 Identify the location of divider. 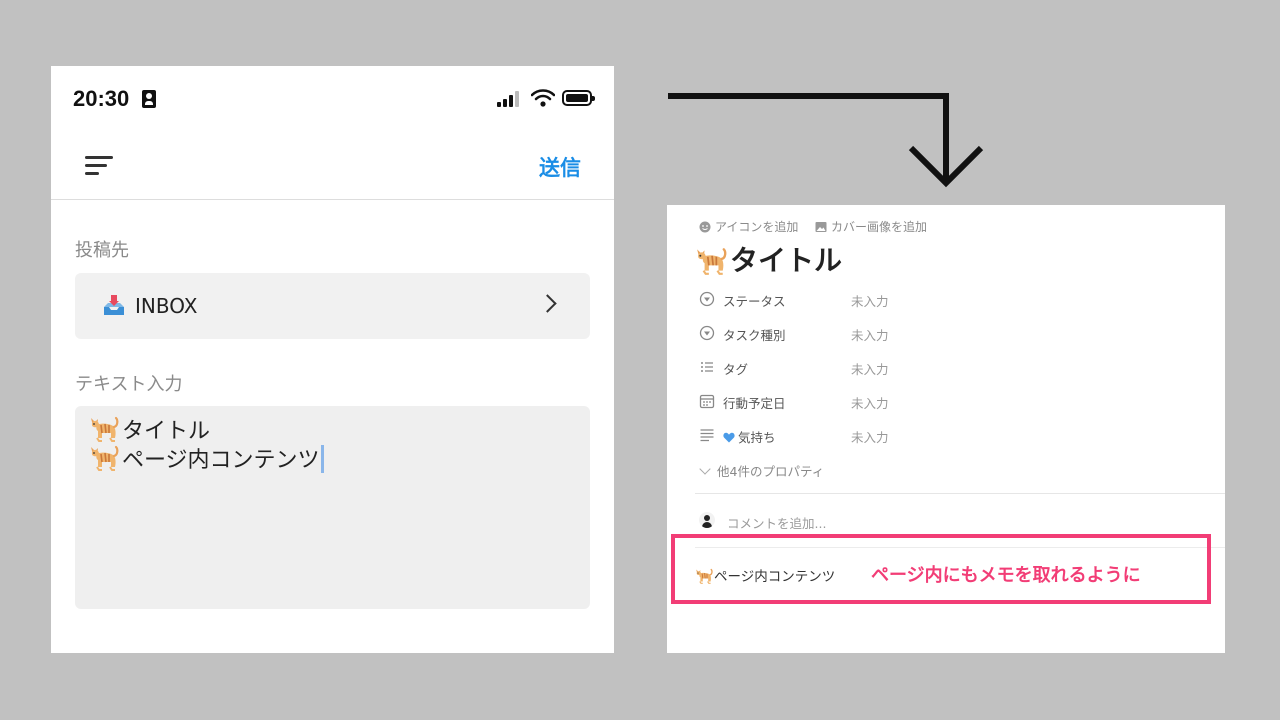
(960, 493).